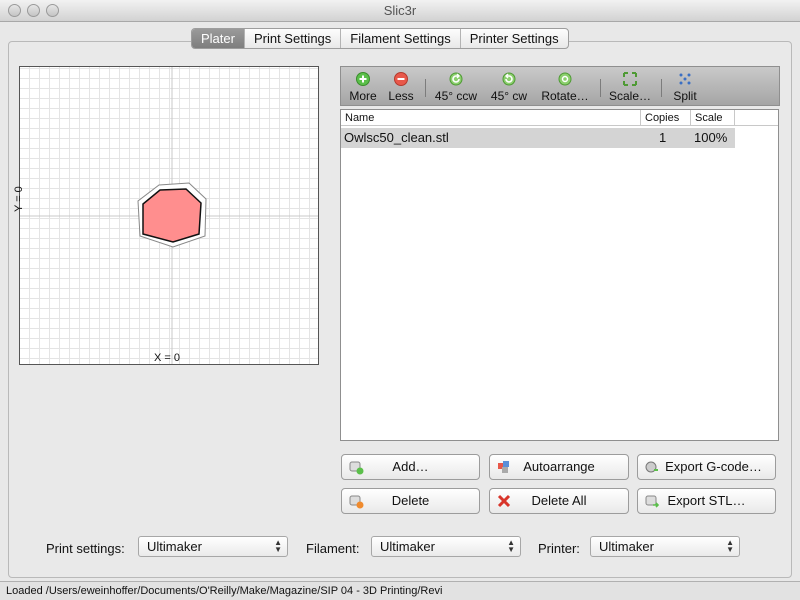 The width and height of the screenshot is (800, 600). I want to click on rotate-cw-label: 45° cw, so click(509, 96).